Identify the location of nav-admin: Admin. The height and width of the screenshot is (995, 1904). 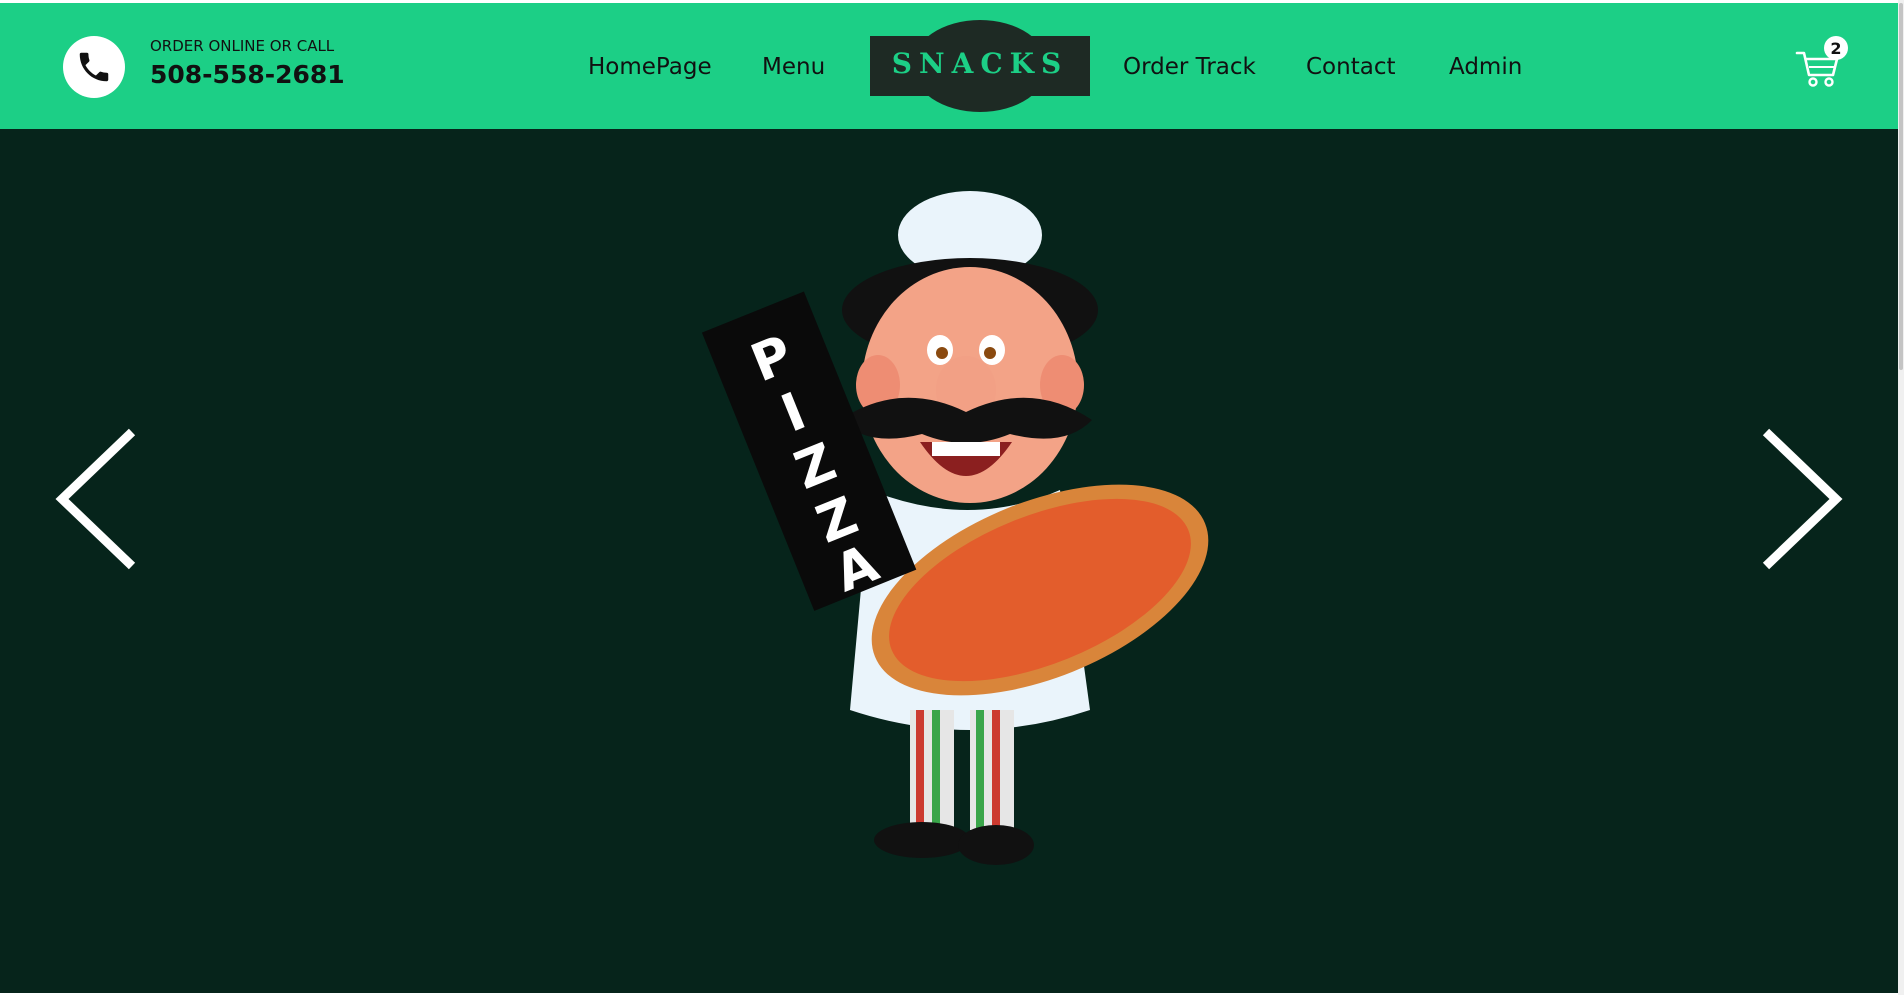
(1485, 67).